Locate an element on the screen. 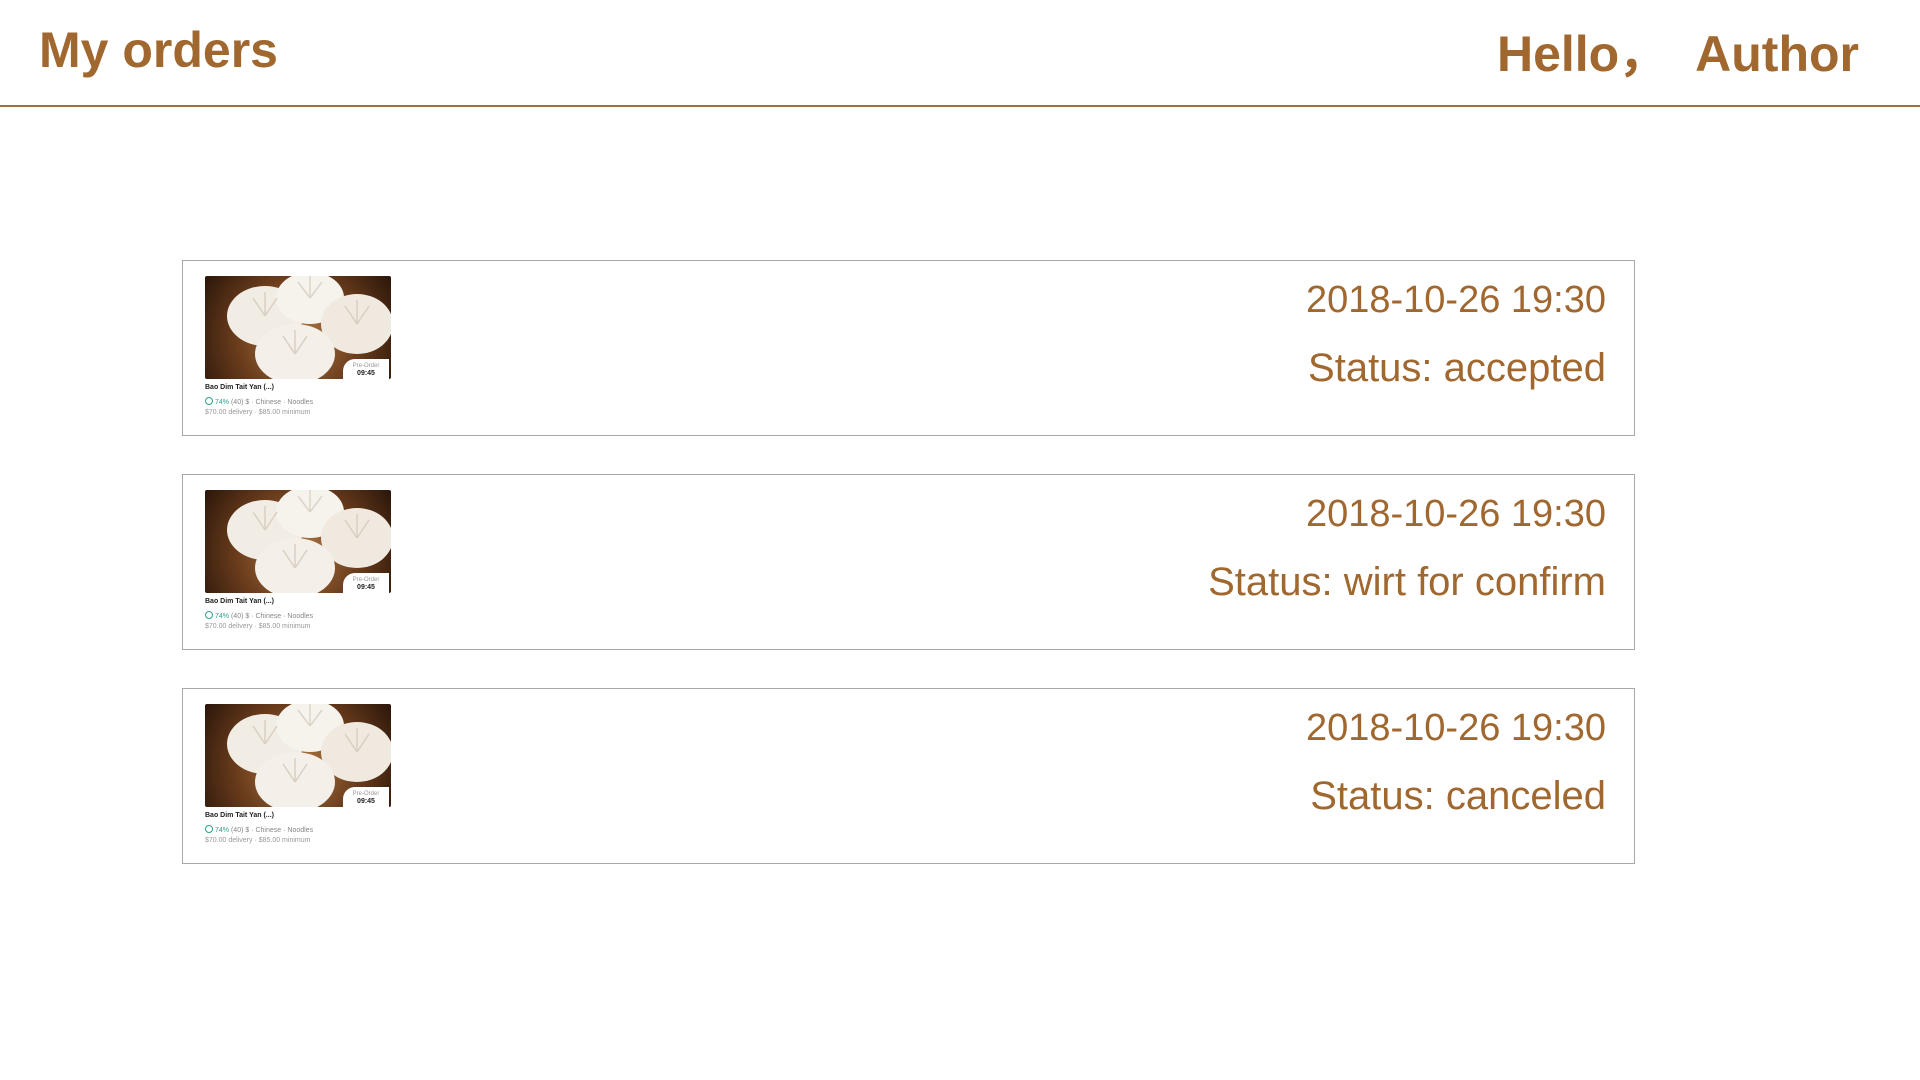 The height and width of the screenshot is (1080, 1920). page-title: My orders is located at coordinates (158, 50).